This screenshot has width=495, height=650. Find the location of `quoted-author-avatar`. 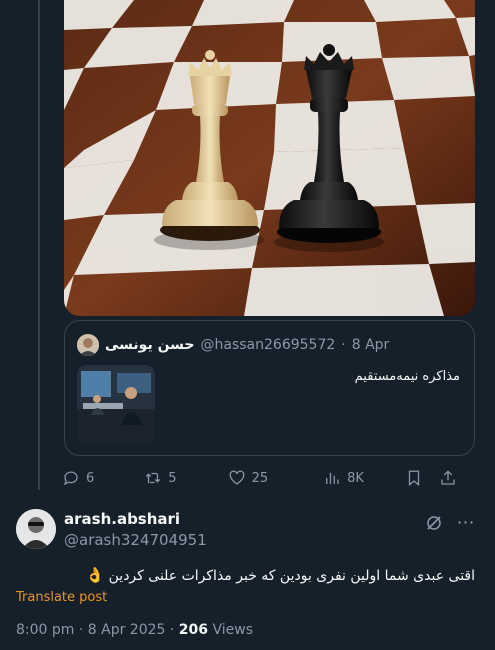

quoted-author-avatar is located at coordinates (88, 345).